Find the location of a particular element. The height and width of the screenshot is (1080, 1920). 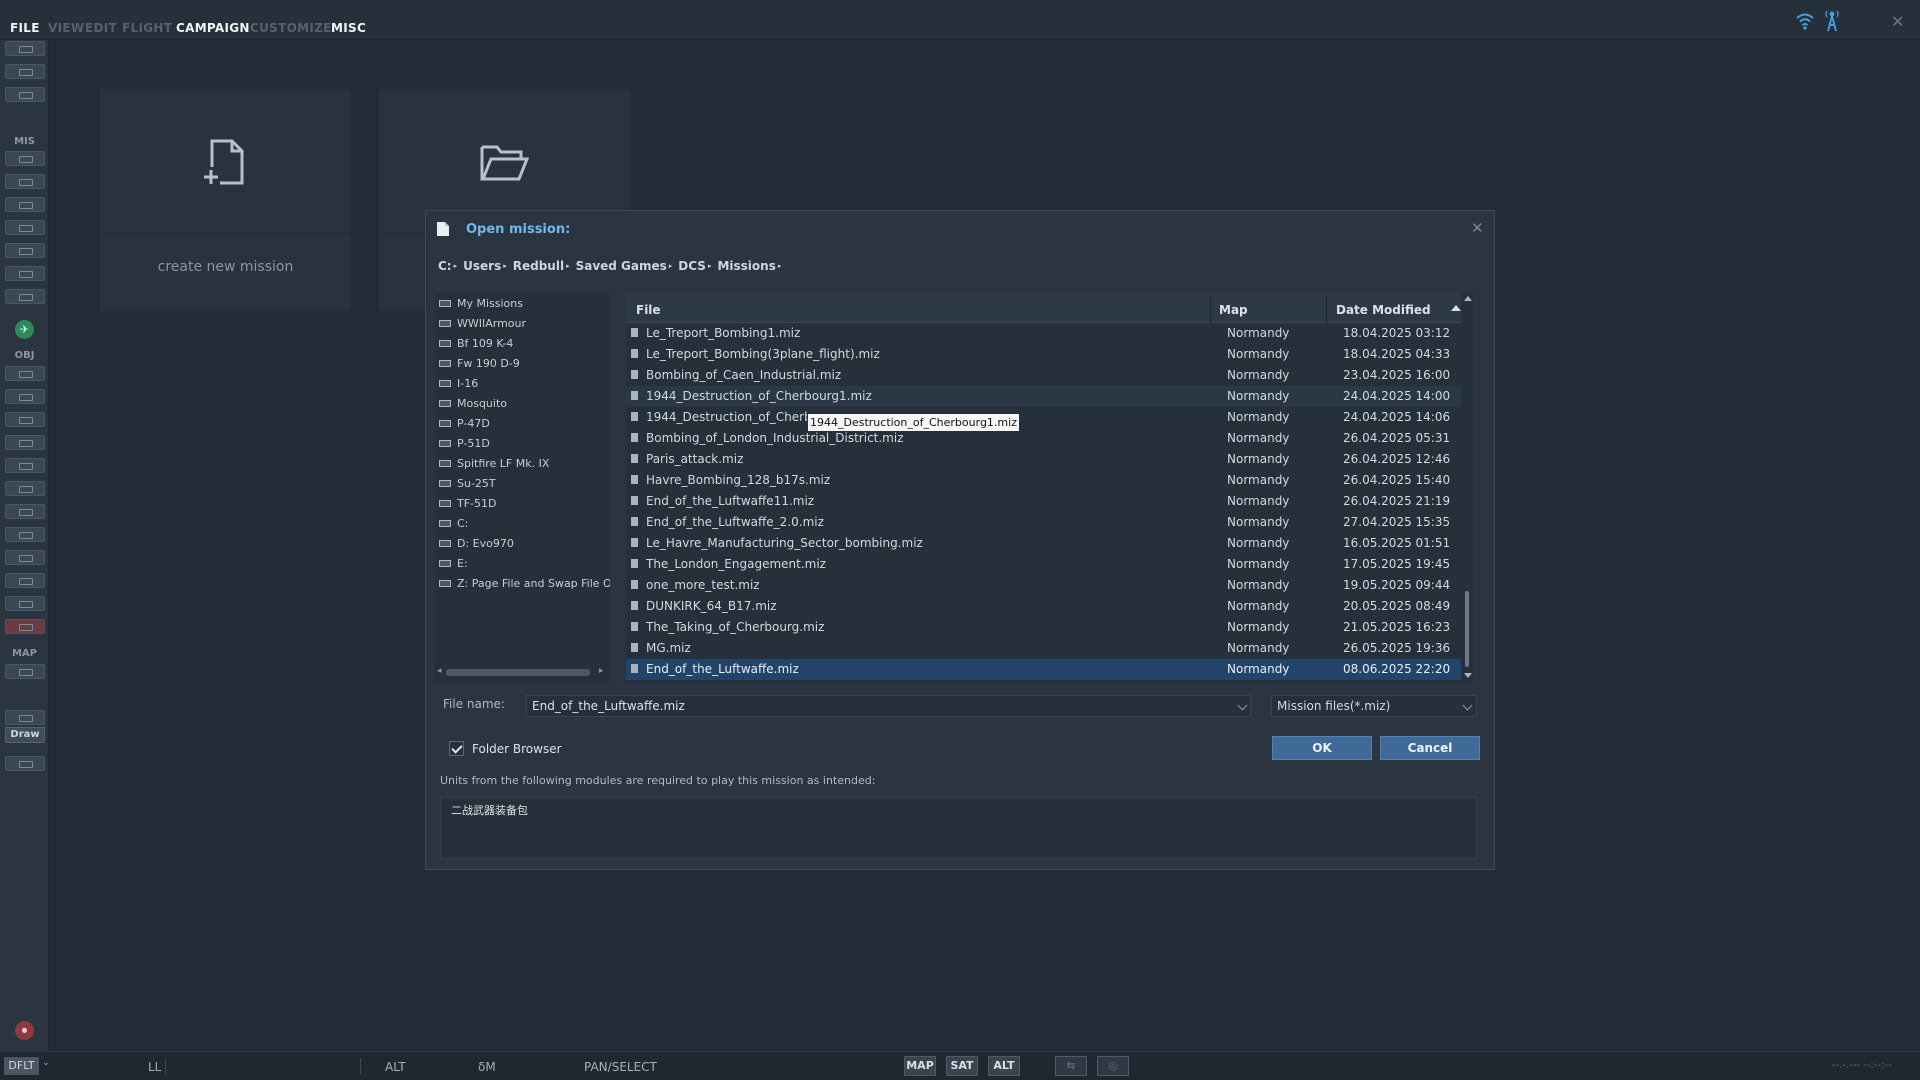

folder-item: P-51D is located at coordinates (522, 443).